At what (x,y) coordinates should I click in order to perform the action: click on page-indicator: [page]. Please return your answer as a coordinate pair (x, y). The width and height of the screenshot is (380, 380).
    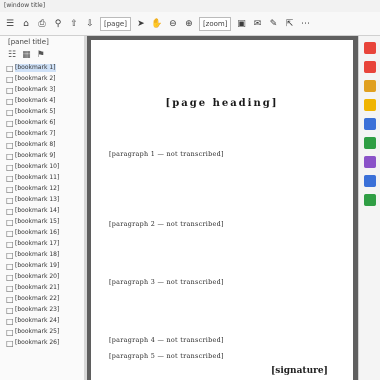
    Looking at the image, I should click on (115, 23).